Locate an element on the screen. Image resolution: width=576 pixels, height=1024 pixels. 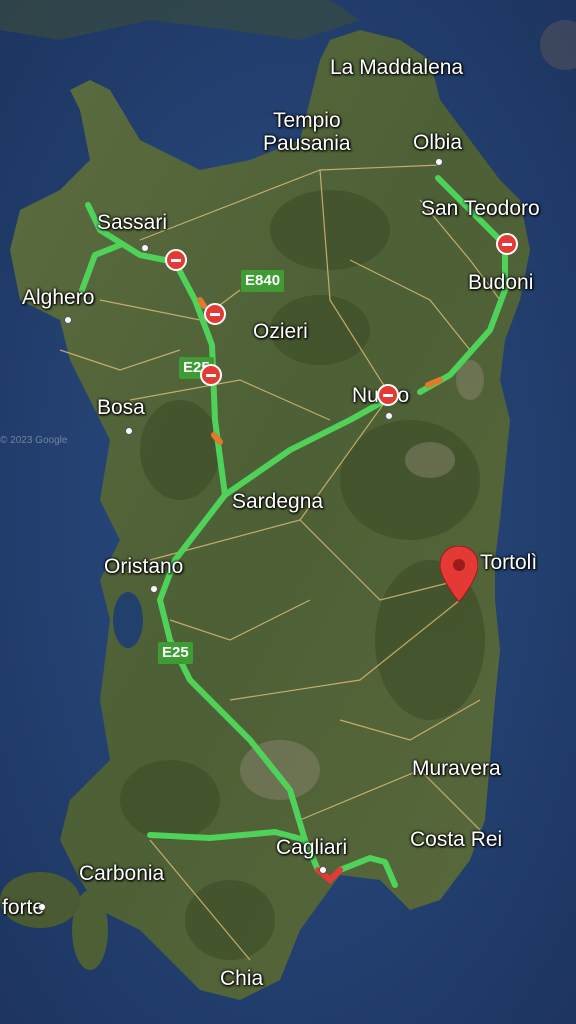
city-label-sassari: Sassari is located at coordinates (132, 222).